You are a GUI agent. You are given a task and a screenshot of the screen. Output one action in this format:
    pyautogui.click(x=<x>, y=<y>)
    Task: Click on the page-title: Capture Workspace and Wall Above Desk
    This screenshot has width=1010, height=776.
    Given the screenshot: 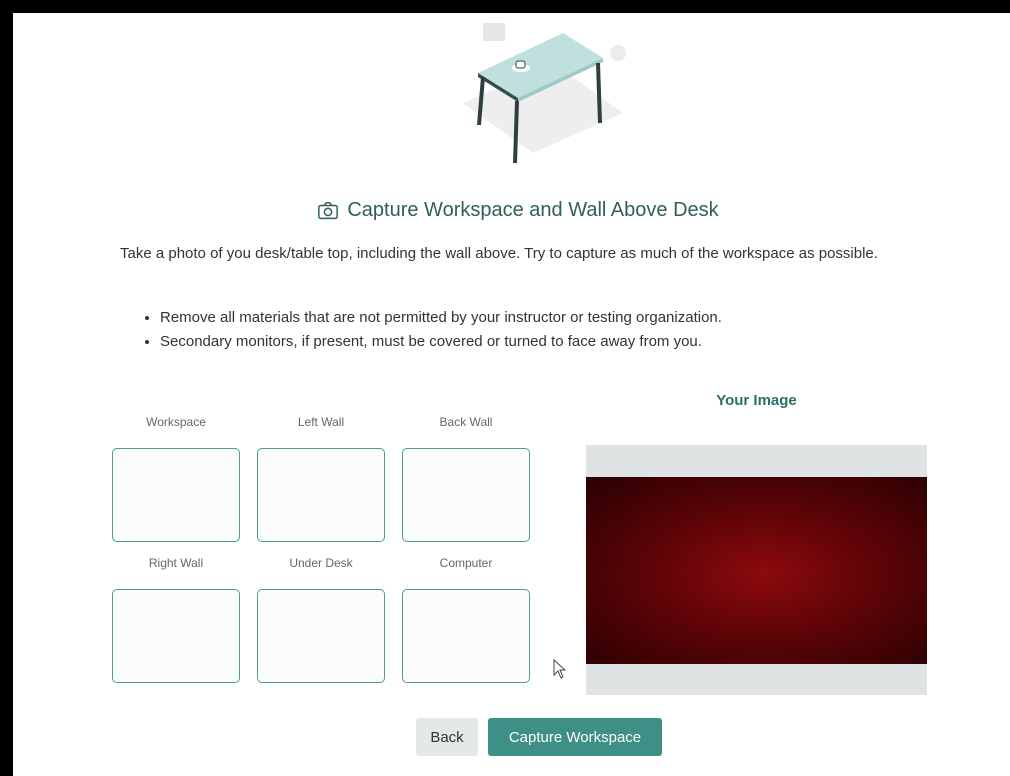 What is the action you would take?
    pyautogui.click(x=511, y=210)
    